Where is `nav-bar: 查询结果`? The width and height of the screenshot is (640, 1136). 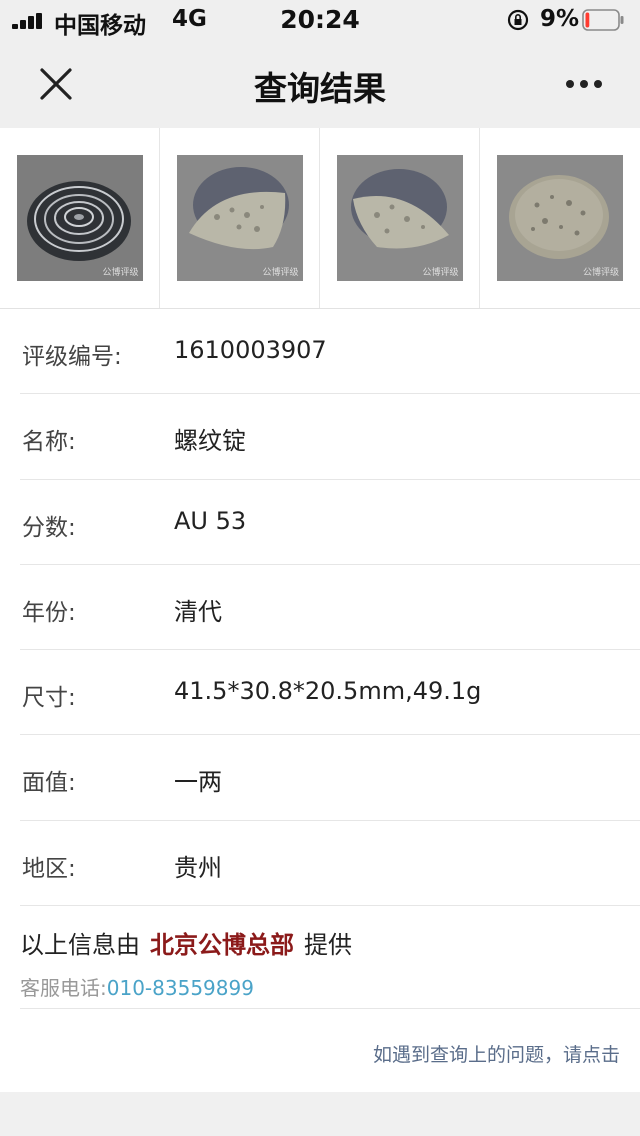 nav-bar: 查询结果 is located at coordinates (320, 84).